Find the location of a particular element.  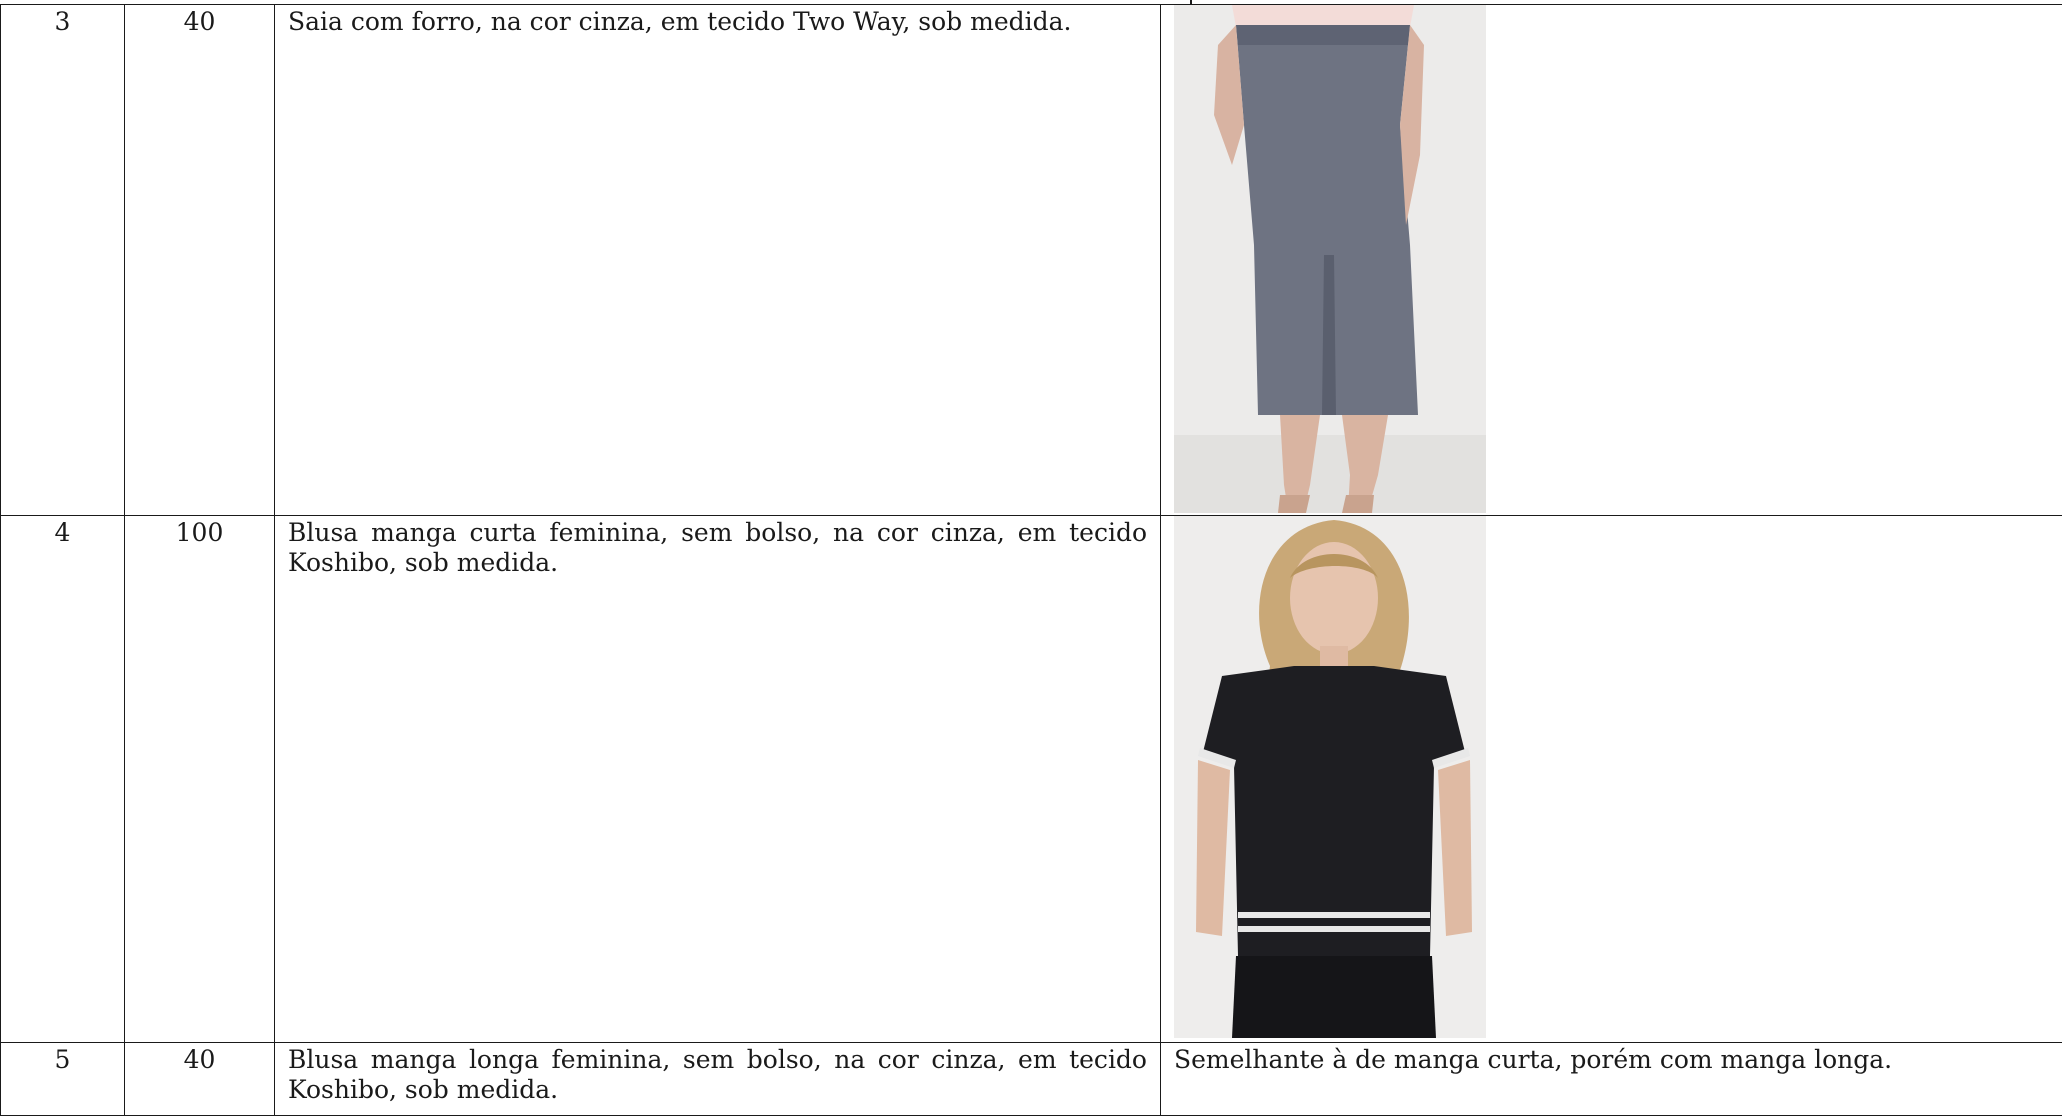

item-number-cell: 3 is located at coordinates (63, 260).